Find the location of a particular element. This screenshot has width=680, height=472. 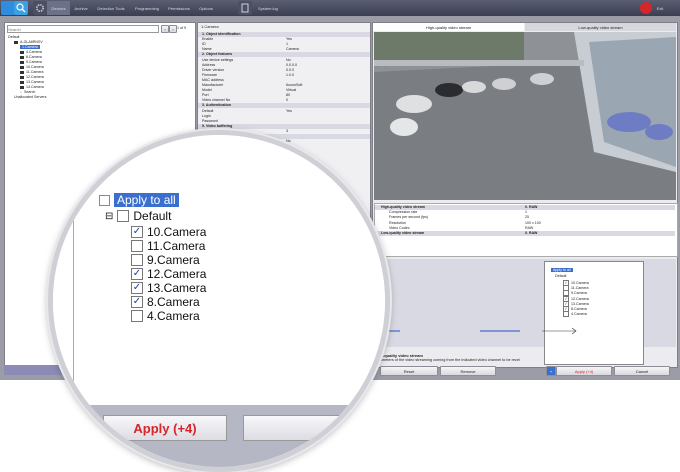

magnifier-camera-item: 11.Camera is located at coordinates (168, 246).